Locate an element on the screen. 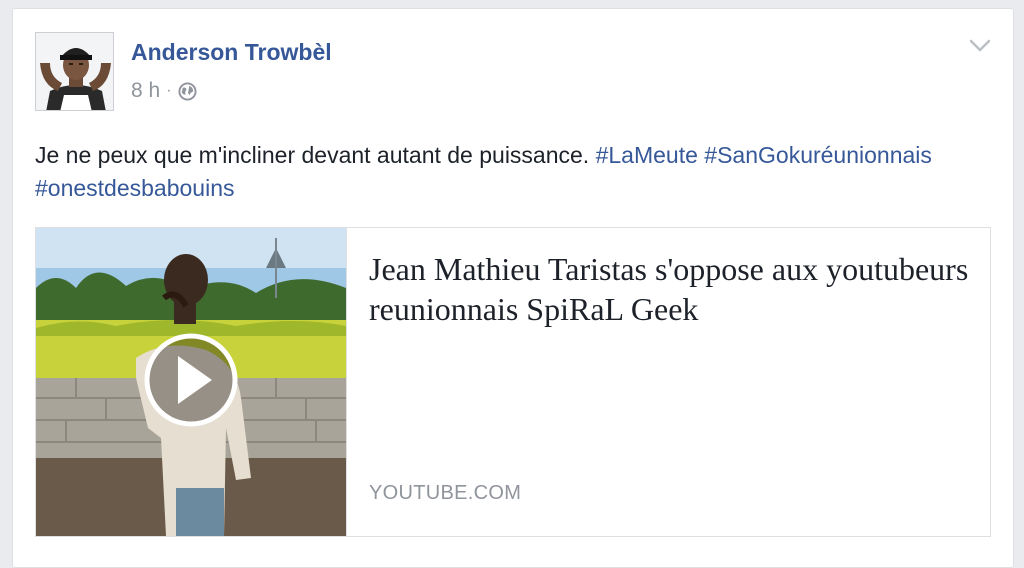 The image size is (1024, 568). link-domain: YOUTUBE.COM is located at coordinates (445, 493).